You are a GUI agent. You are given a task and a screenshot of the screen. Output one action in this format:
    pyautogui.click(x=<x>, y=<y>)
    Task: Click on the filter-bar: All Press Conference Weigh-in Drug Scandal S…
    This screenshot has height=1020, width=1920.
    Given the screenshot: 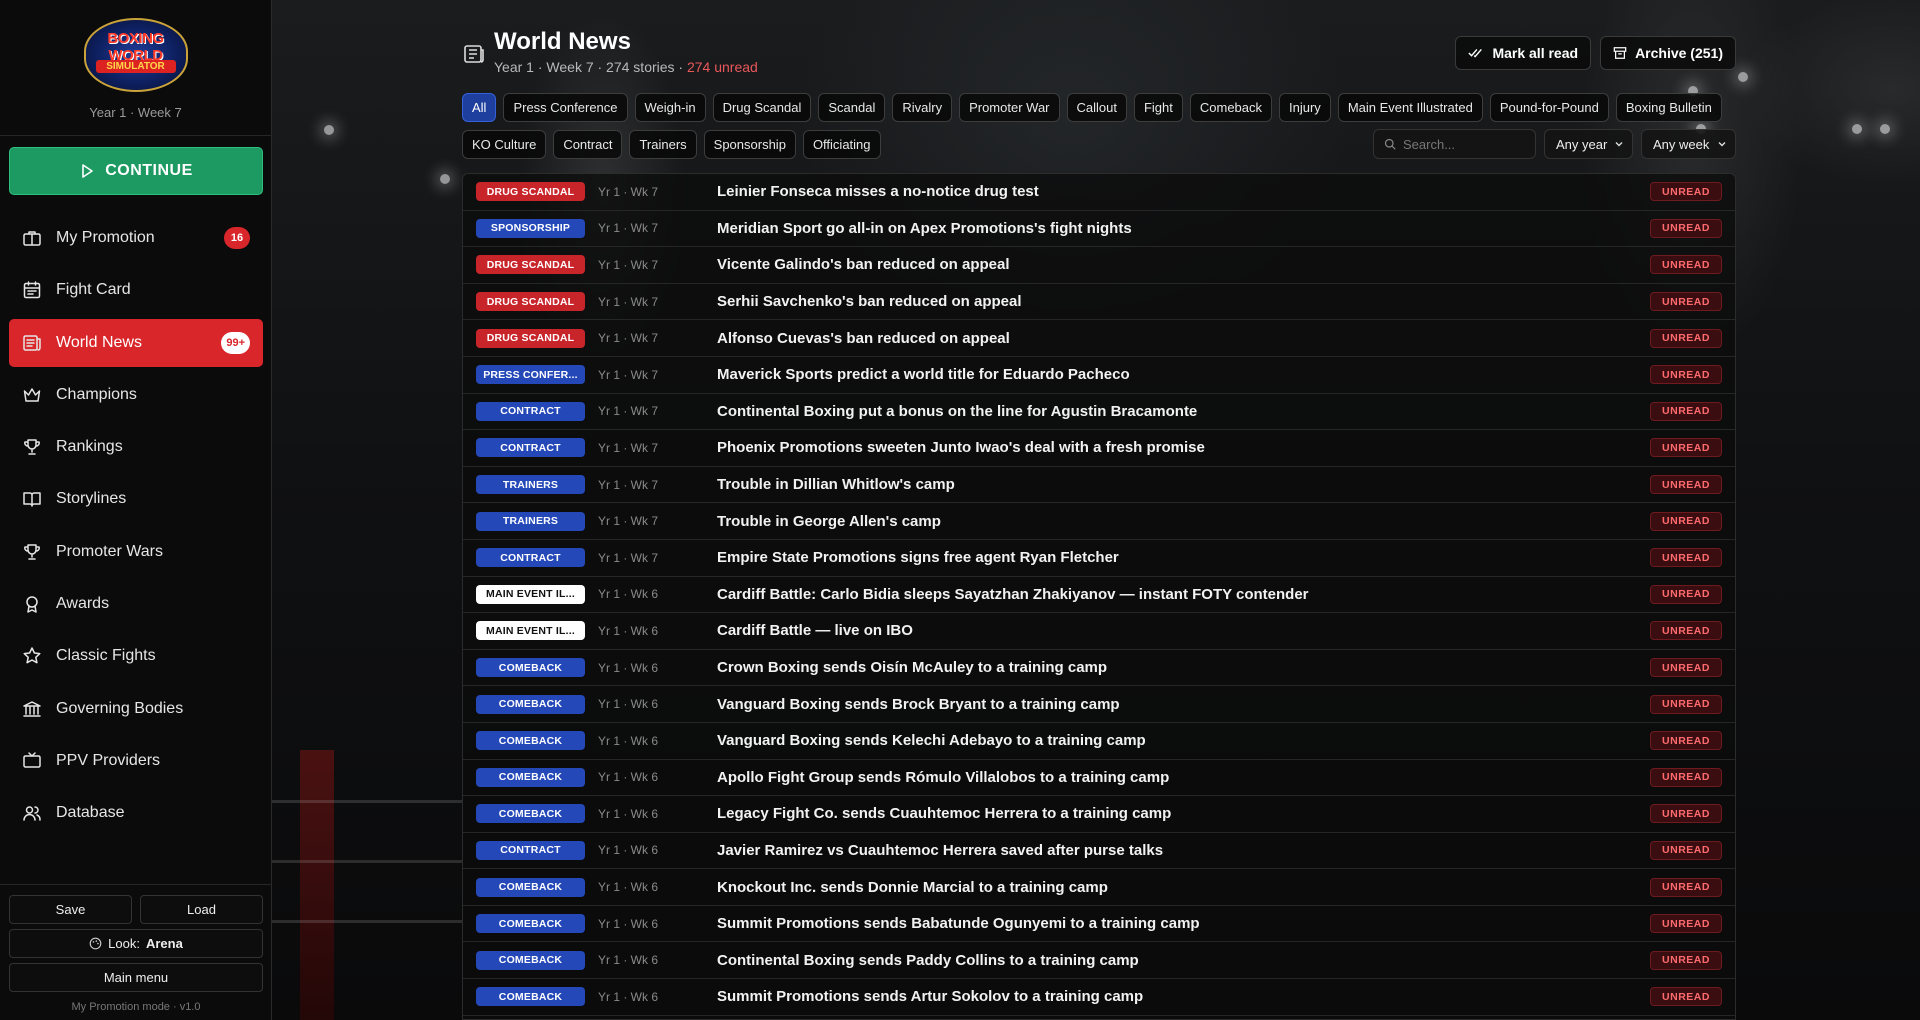 What is the action you would take?
    pyautogui.click(x=1099, y=130)
    